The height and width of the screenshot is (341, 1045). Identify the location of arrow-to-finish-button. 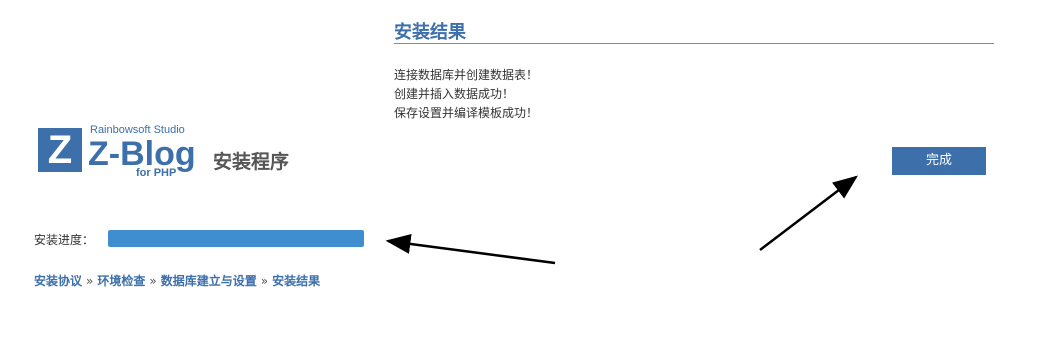
(808, 213).